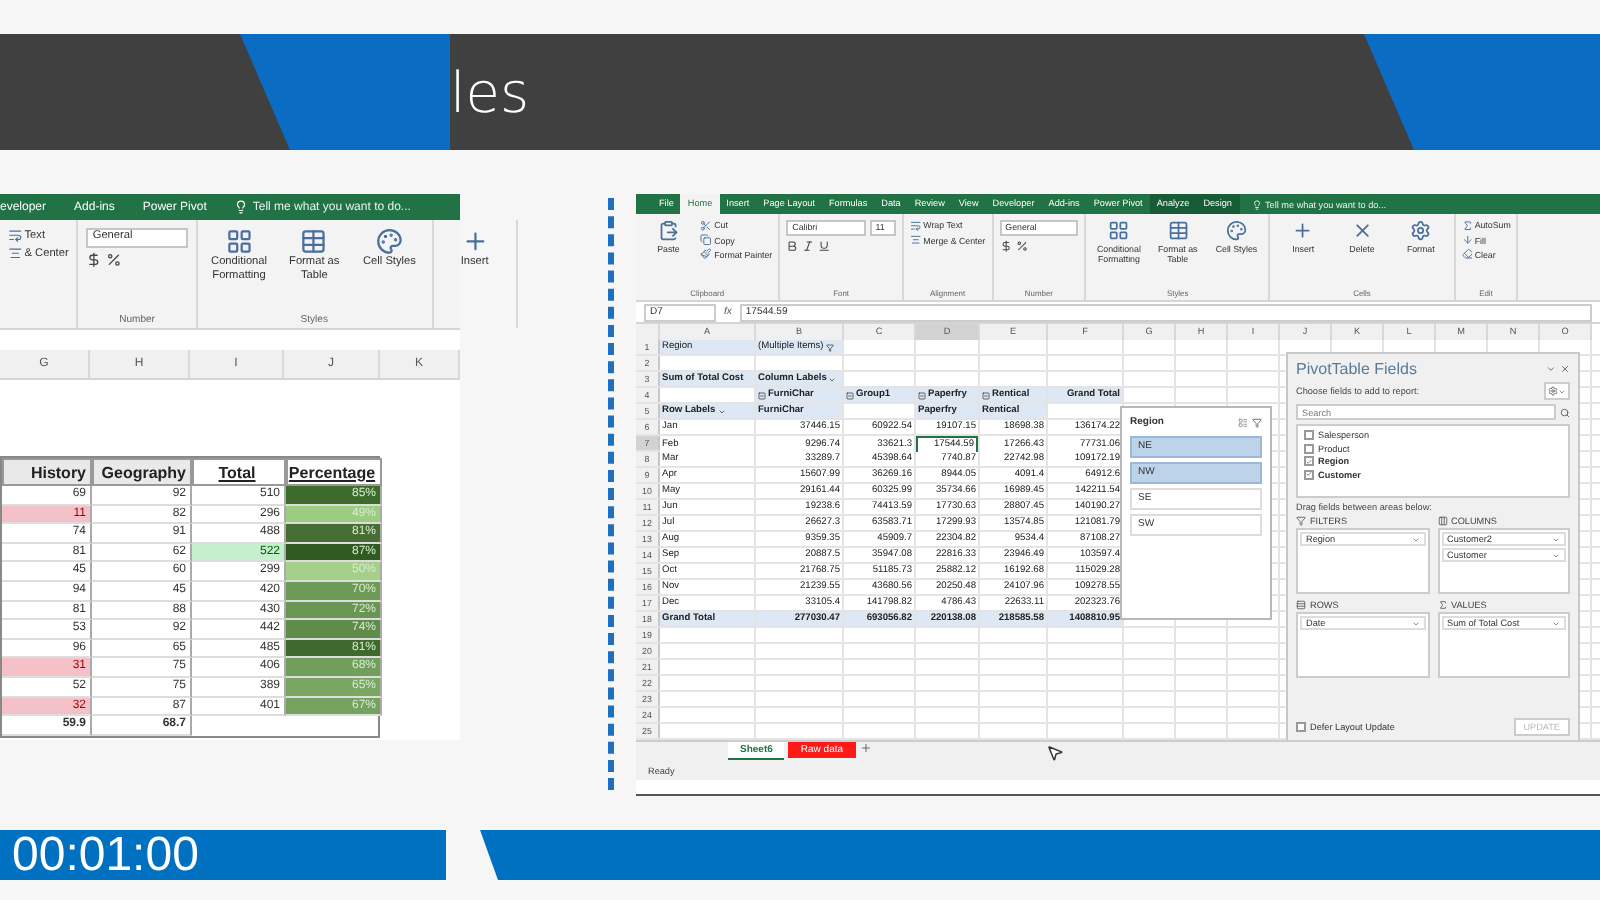 The height and width of the screenshot is (900, 1600). What do you see at coordinates (865, 748) in the screenshot?
I see `add-sheet-icon` at bounding box center [865, 748].